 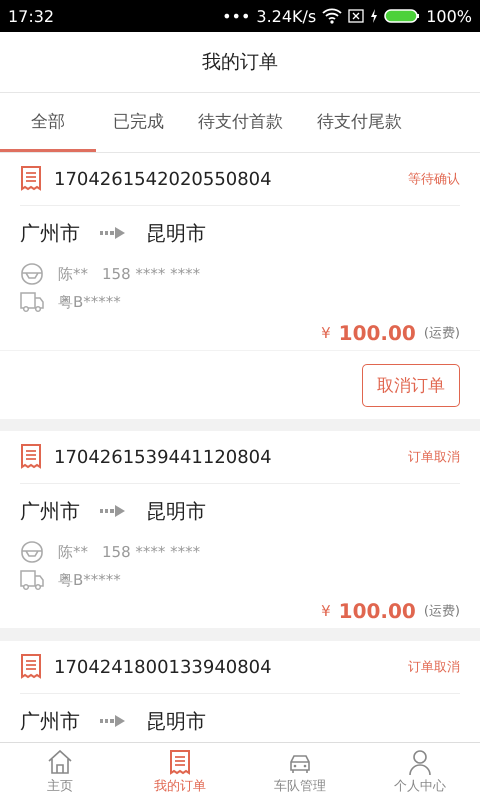 What do you see at coordinates (356, 16) in the screenshot?
I see `sim-icon` at bounding box center [356, 16].